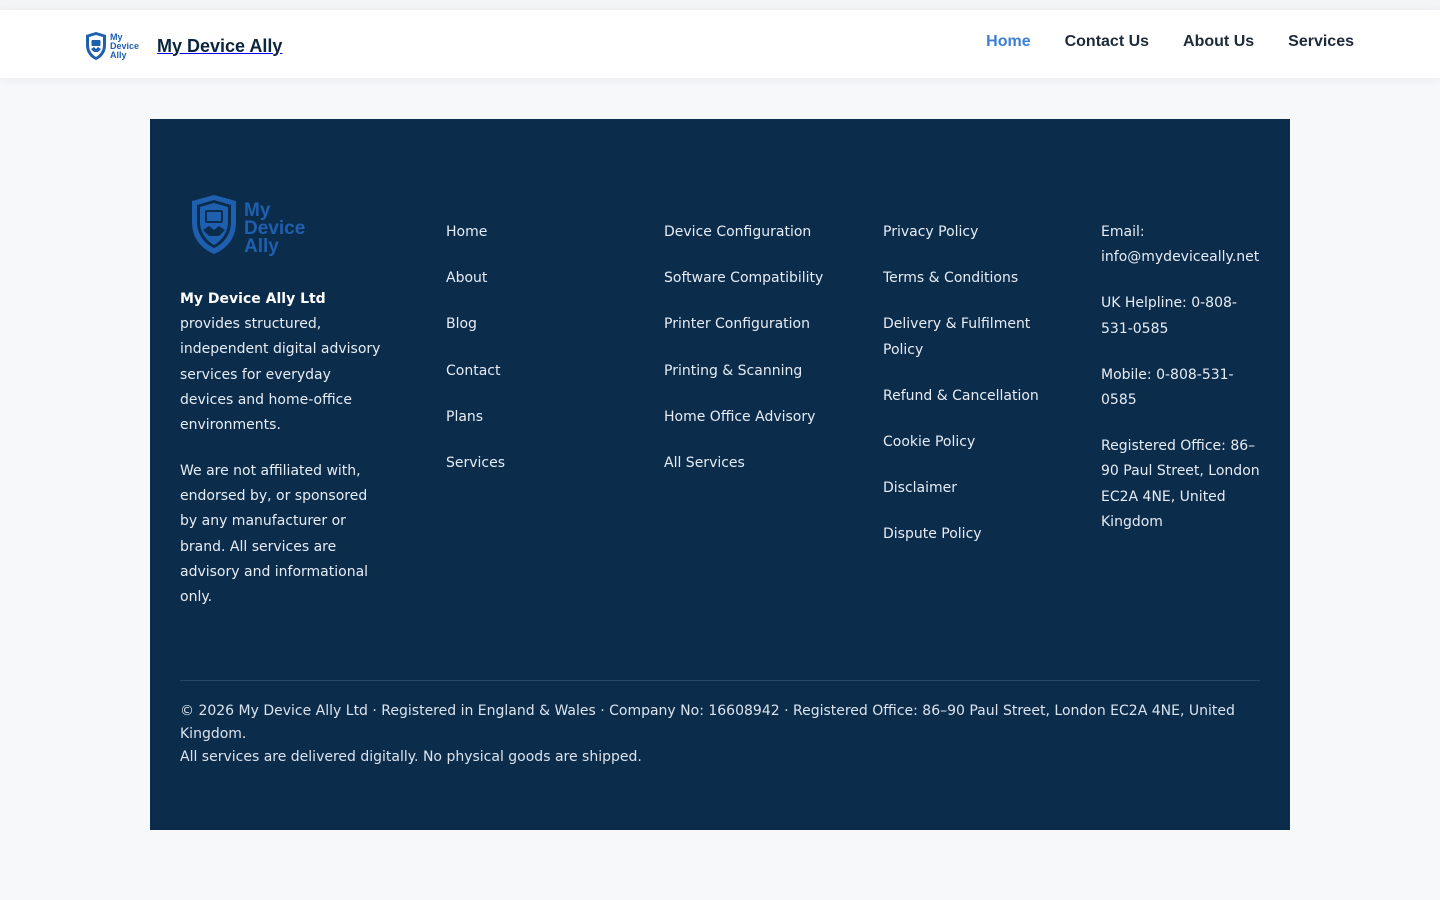 This screenshot has width=1440, height=900. I want to click on brand-home-link: My Device Ally My Device Ally, so click(183, 46).